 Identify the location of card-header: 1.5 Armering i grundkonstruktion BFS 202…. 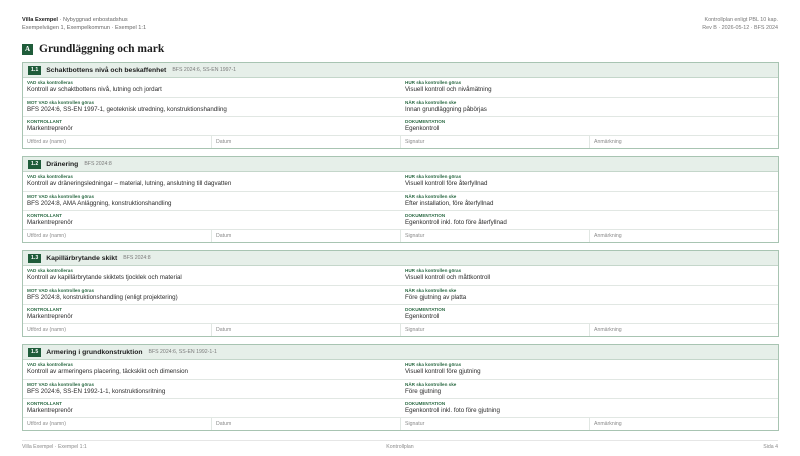
(400, 352).